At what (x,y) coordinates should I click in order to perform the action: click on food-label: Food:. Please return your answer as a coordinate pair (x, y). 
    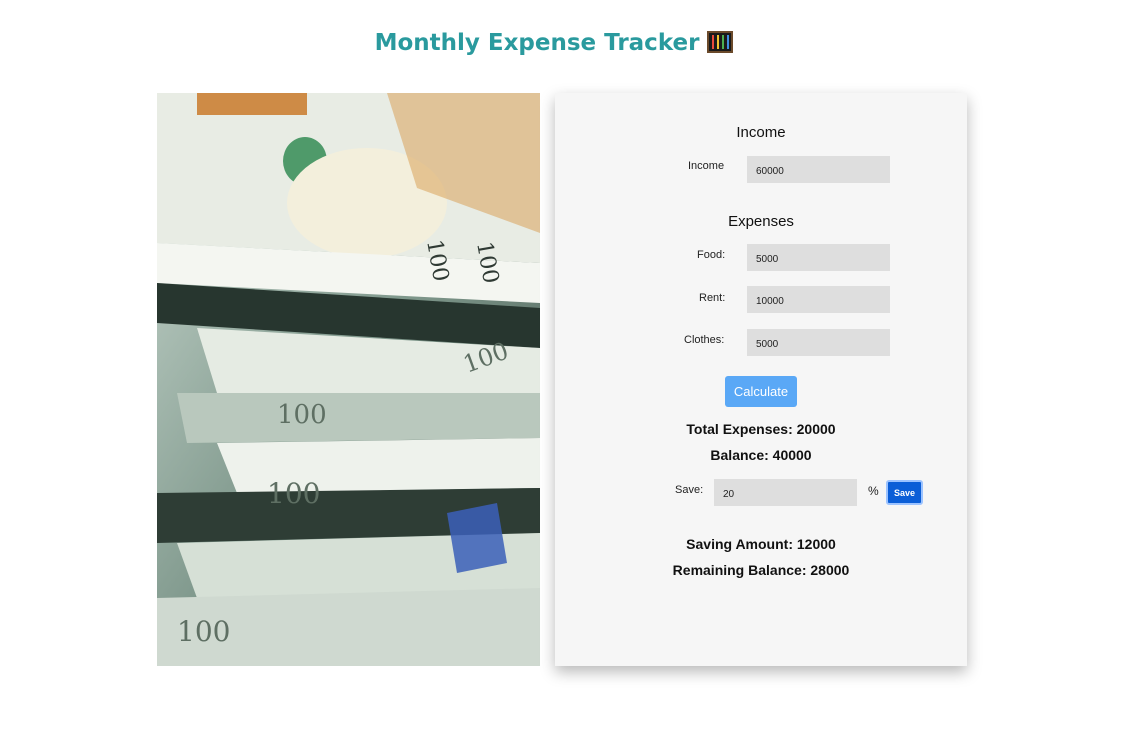
    Looking at the image, I should click on (711, 255).